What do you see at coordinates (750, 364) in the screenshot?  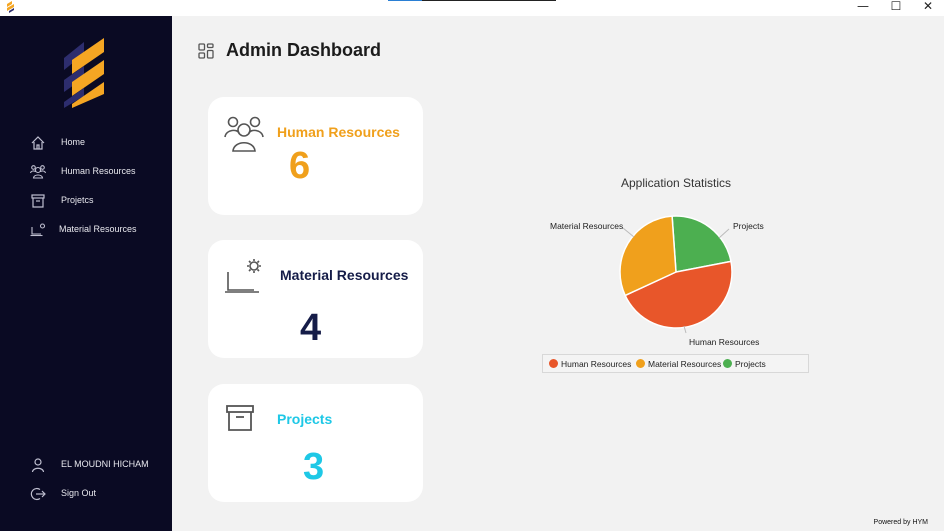 I see `legend-label: Projects` at bounding box center [750, 364].